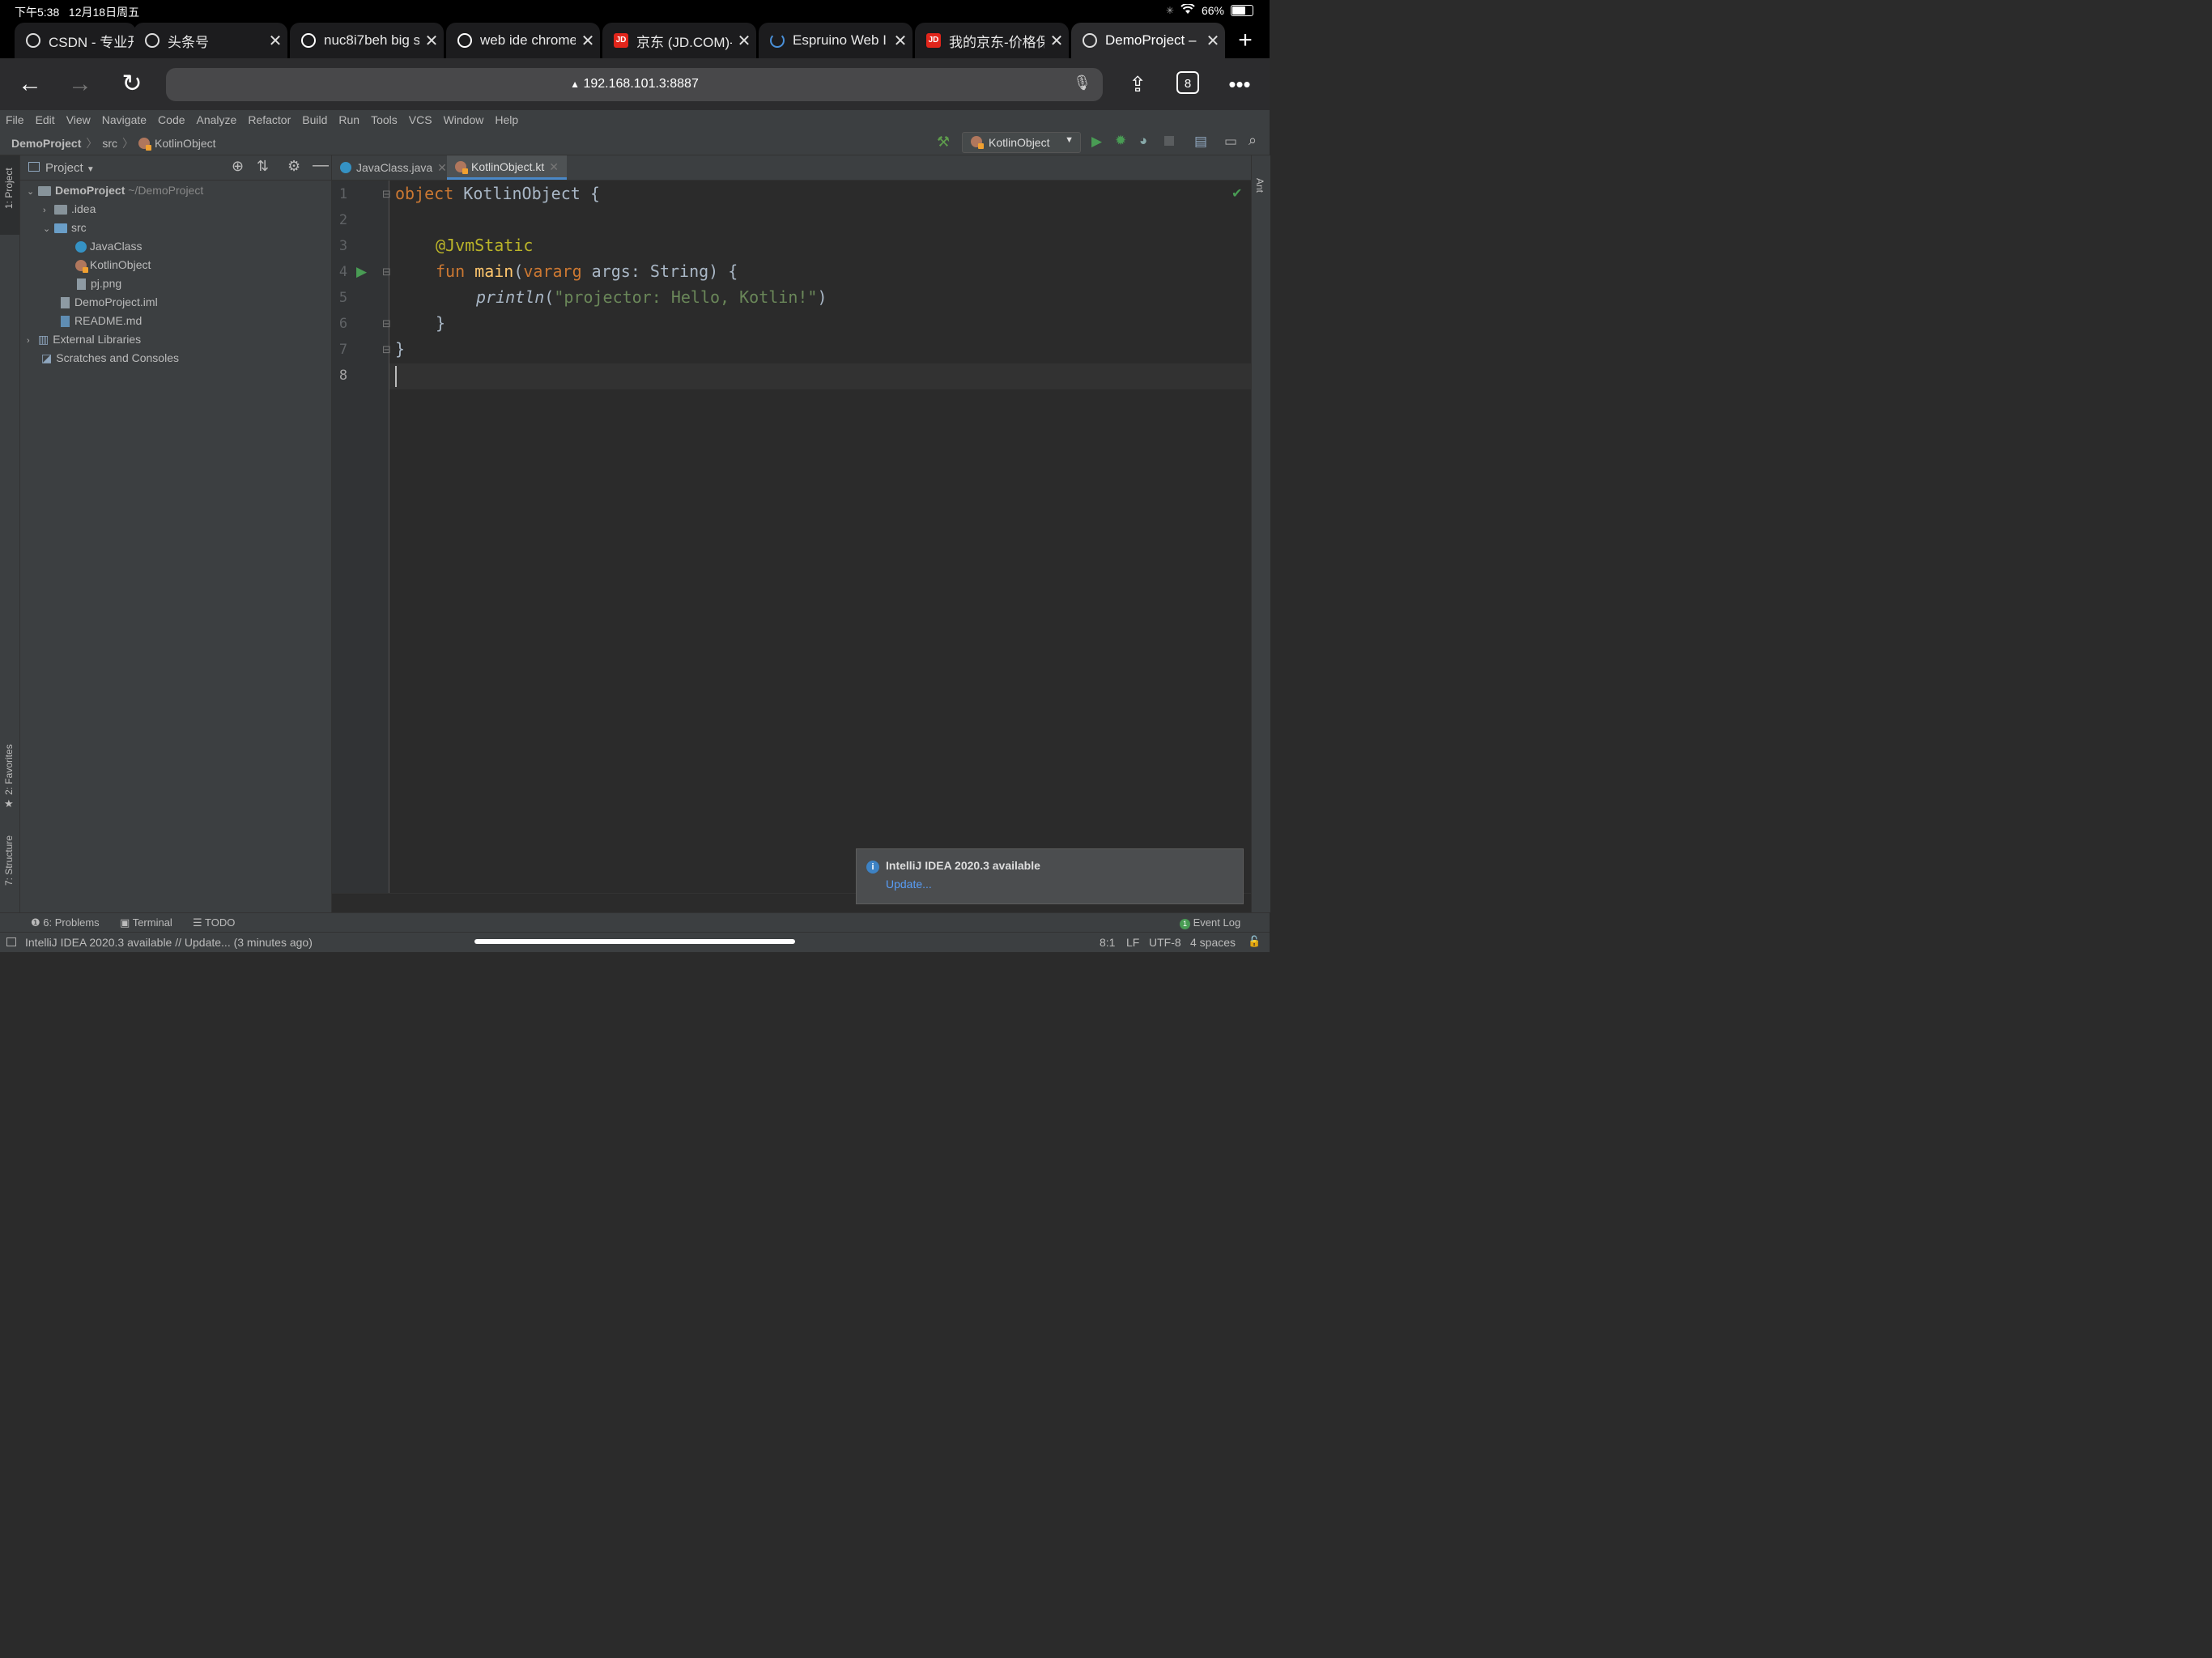  What do you see at coordinates (1070, 140) in the screenshot?
I see `chevron-down-icon: ▼` at bounding box center [1070, 140].